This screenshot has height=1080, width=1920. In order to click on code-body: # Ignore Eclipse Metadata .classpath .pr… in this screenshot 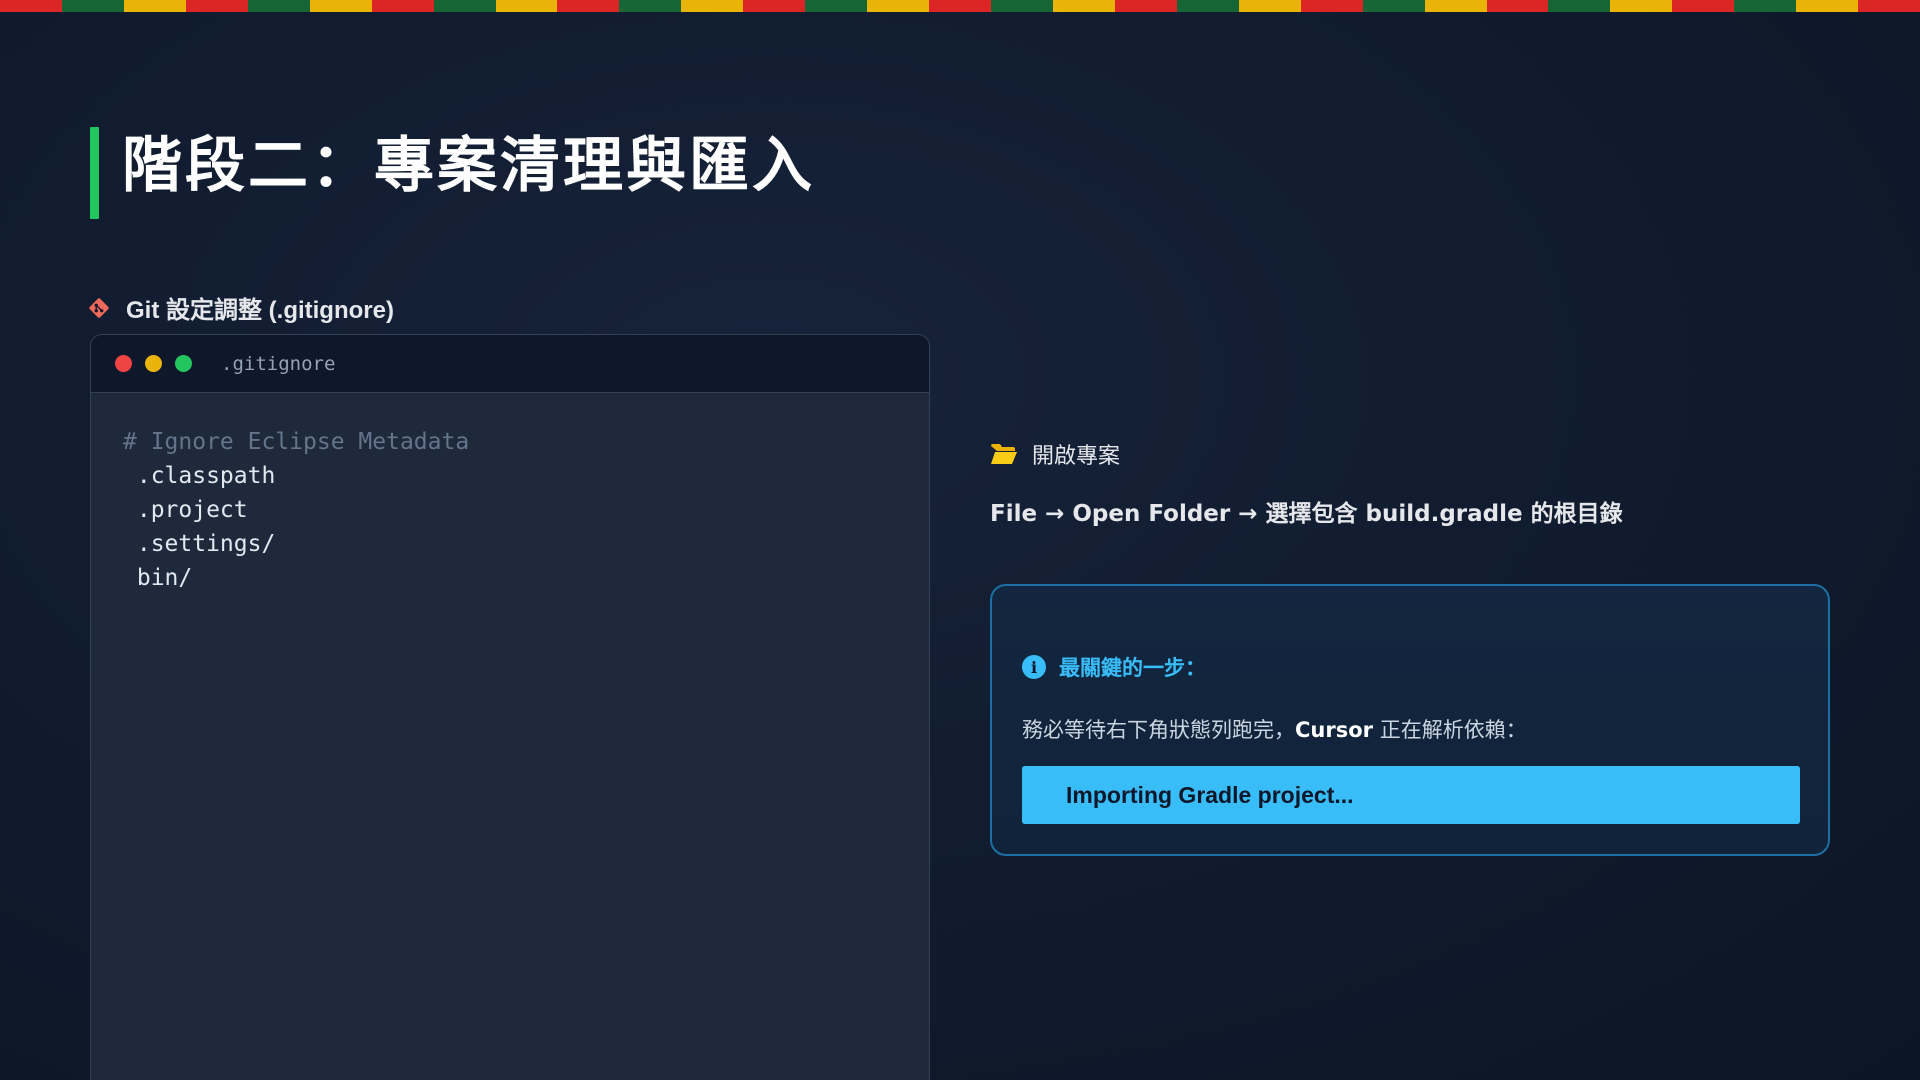, I will do `click(510, 510)`.